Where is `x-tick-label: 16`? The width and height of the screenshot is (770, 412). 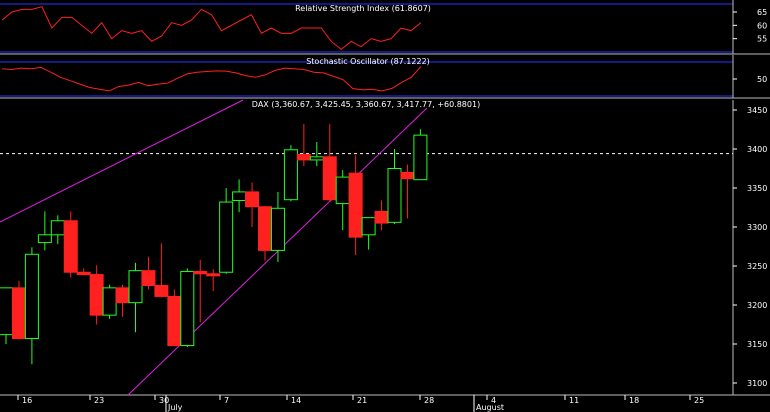
x-tick-label: 16 is located at coordinates (27, 400).